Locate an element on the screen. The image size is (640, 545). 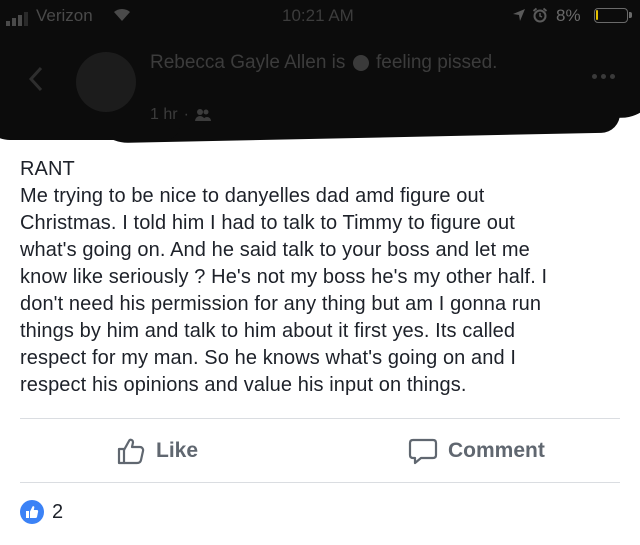
post-author-line: Rebecca Gayle Allen is feeling pissed. is located at coordinates (323, 63).